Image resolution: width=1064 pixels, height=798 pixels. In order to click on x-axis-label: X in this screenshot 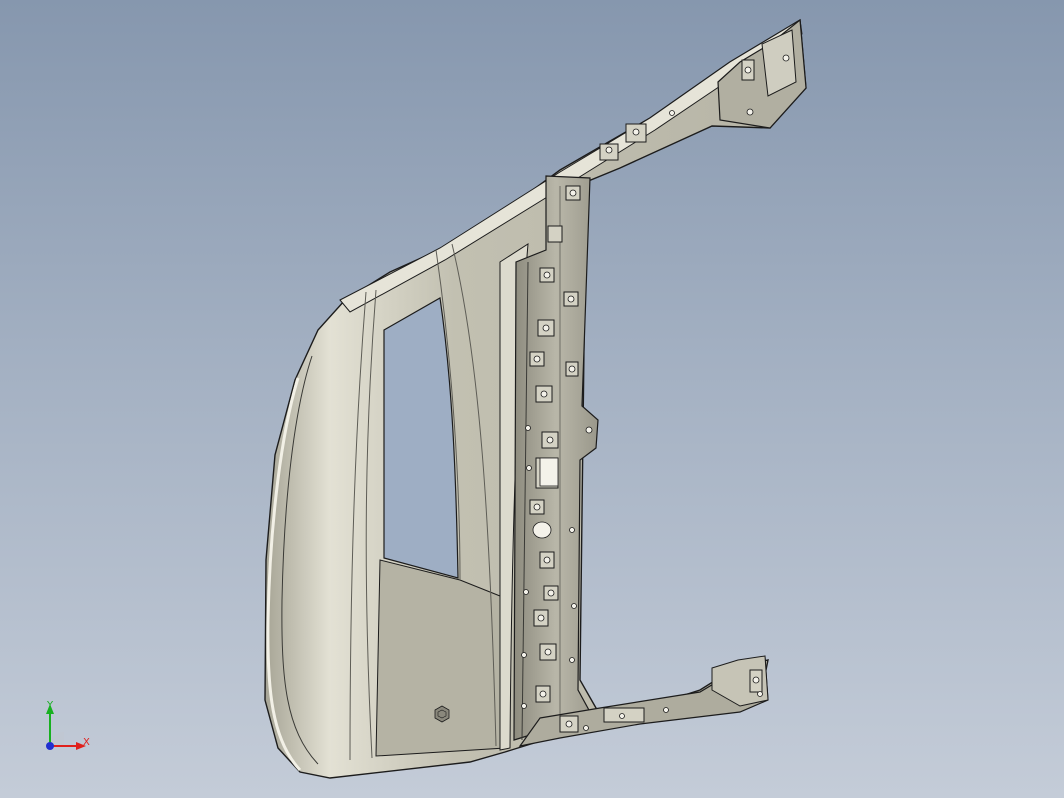, I will do `click(86, 742)`.